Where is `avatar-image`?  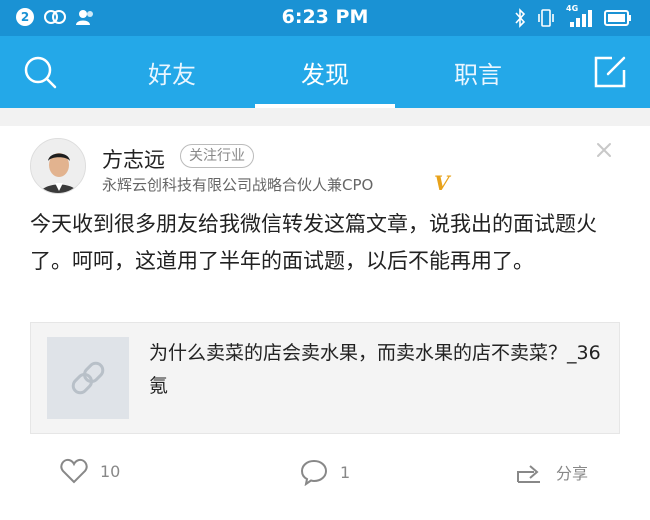 avatar-image is located at coordinates (58, 166).